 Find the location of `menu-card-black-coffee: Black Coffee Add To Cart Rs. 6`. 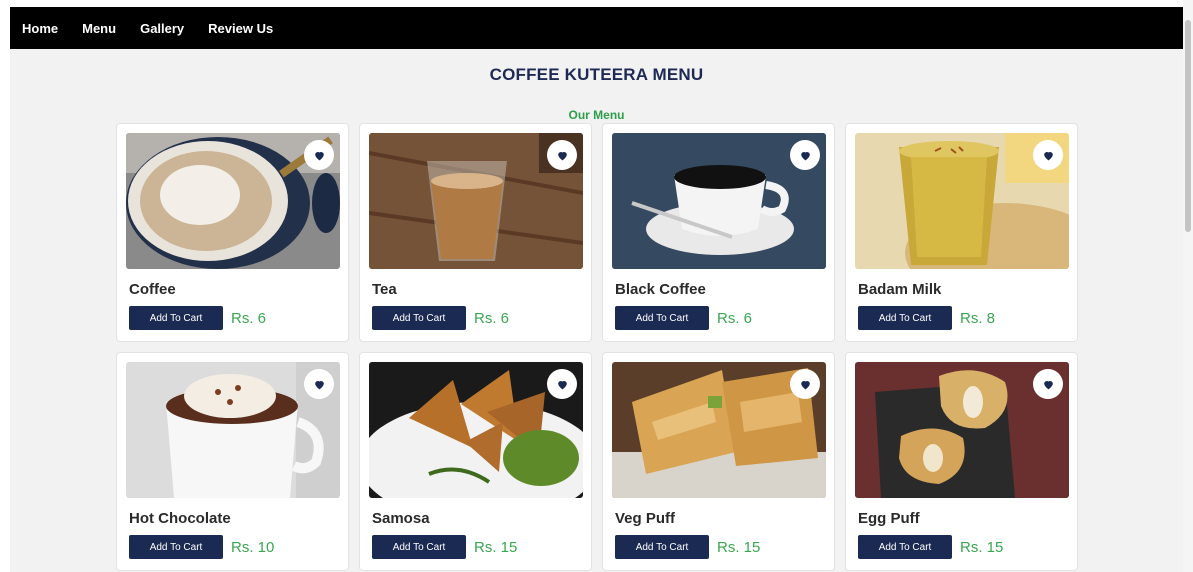

menu-card-black-coffee: Black Coffee Add To Cart Rs. 6 is located at coordinates (718, 232).